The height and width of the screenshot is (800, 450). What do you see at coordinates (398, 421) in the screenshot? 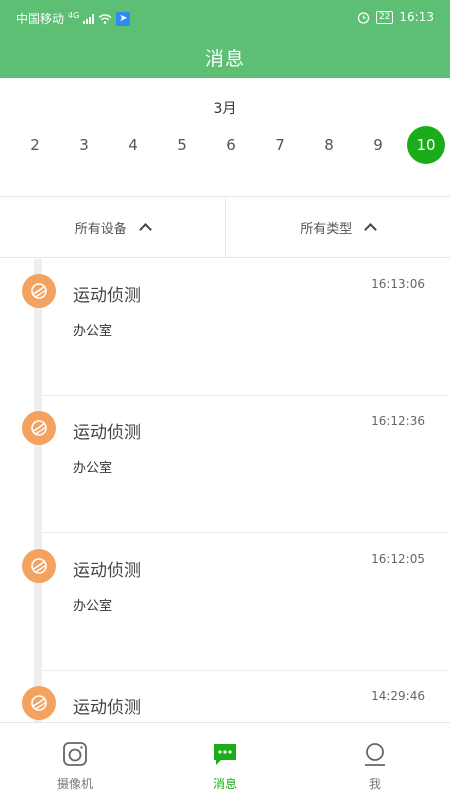
I see `event-time: 16:12:36` at bounding box center [398, 421].